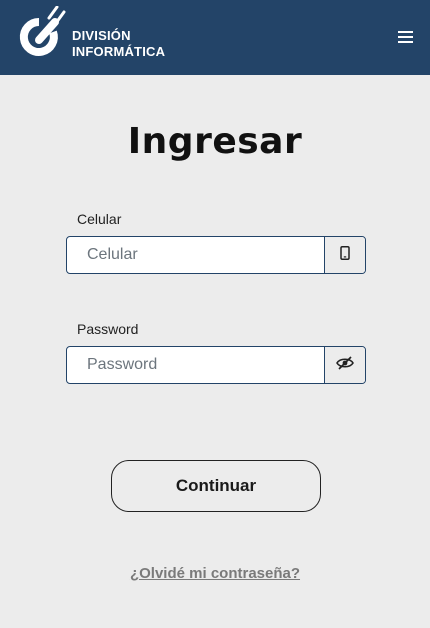  I want to click on password-input-group, so click(216, 365).